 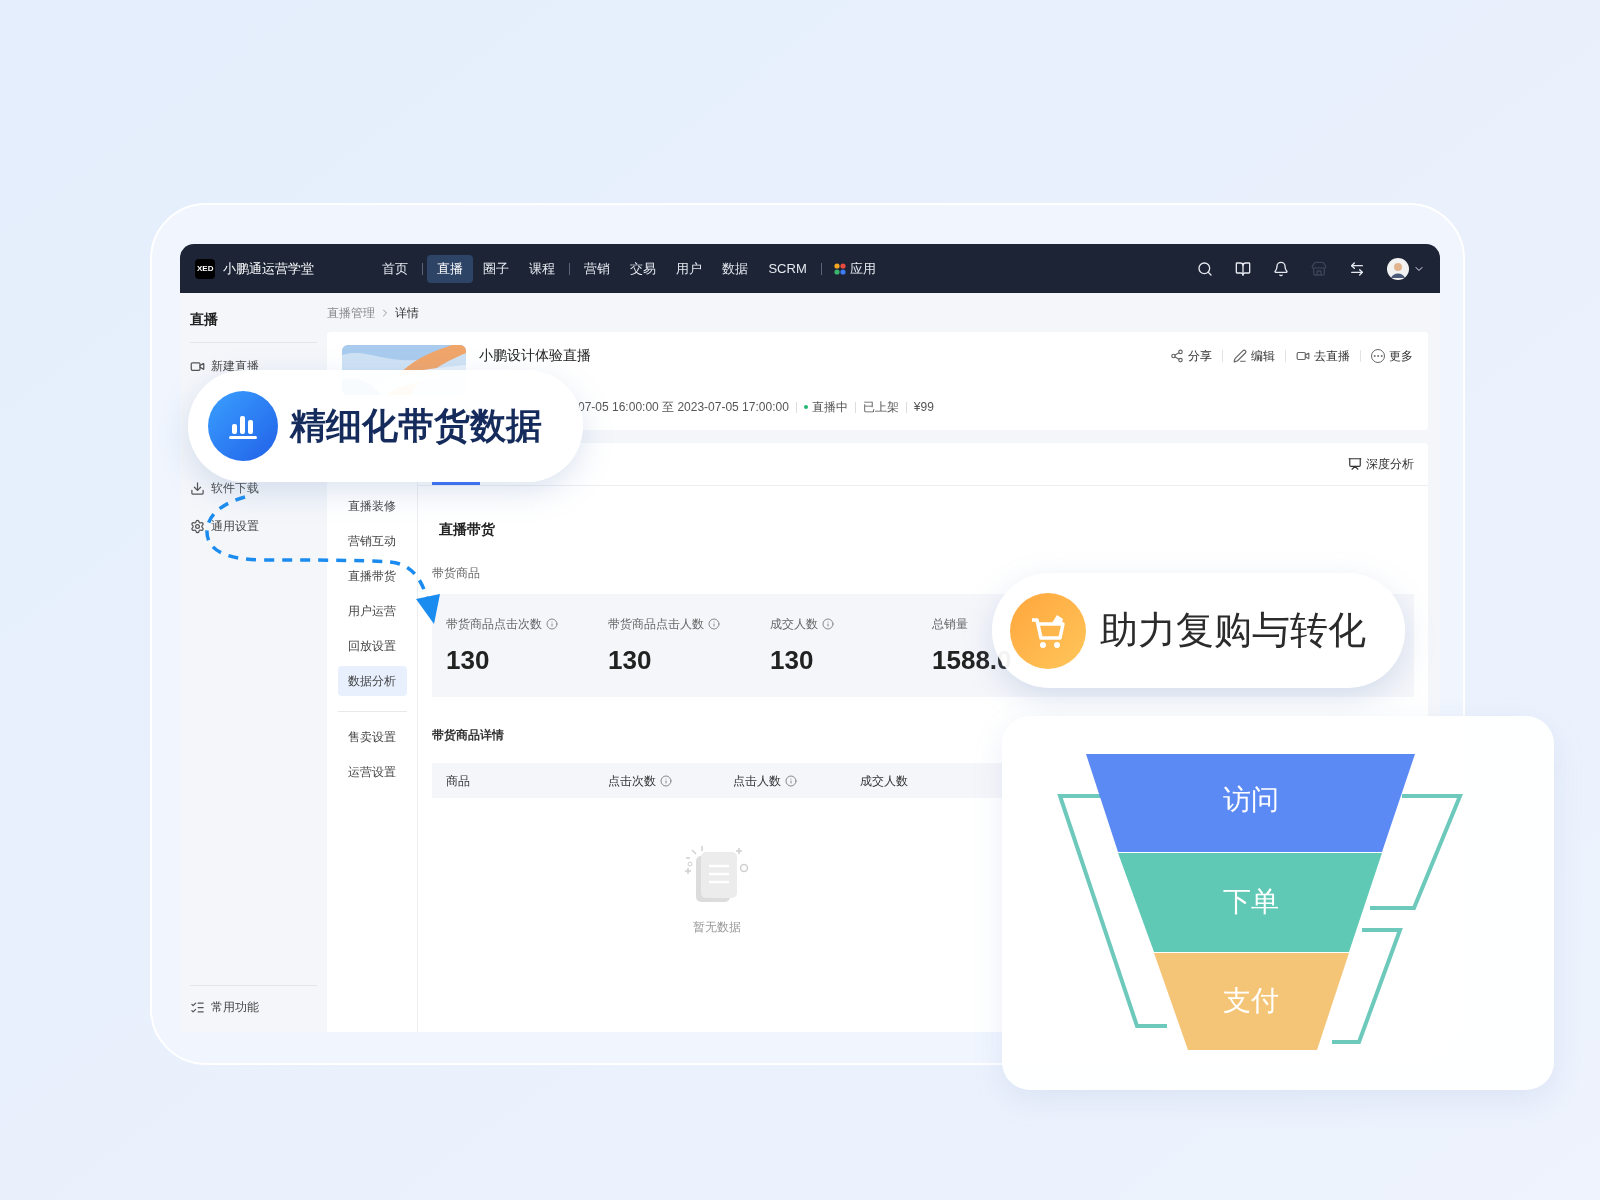 I want to click on search-icon, so click(x=1205, y=268).